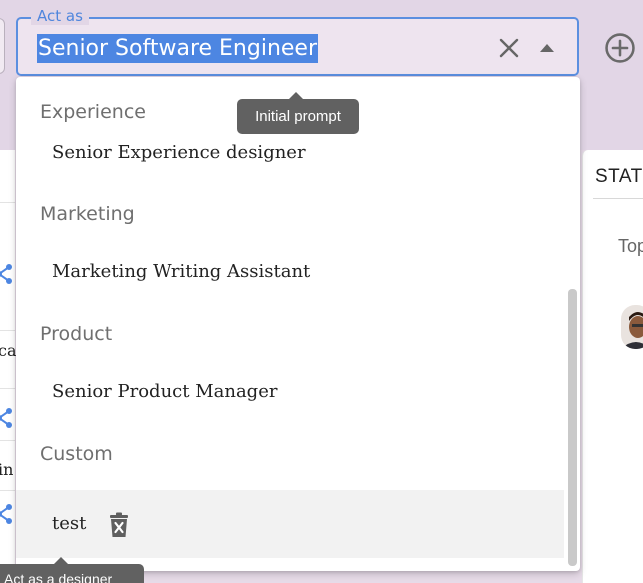  Describe the element at coordinates (620, 48) in the screenshot. I see `add-circle-icon` at that location.